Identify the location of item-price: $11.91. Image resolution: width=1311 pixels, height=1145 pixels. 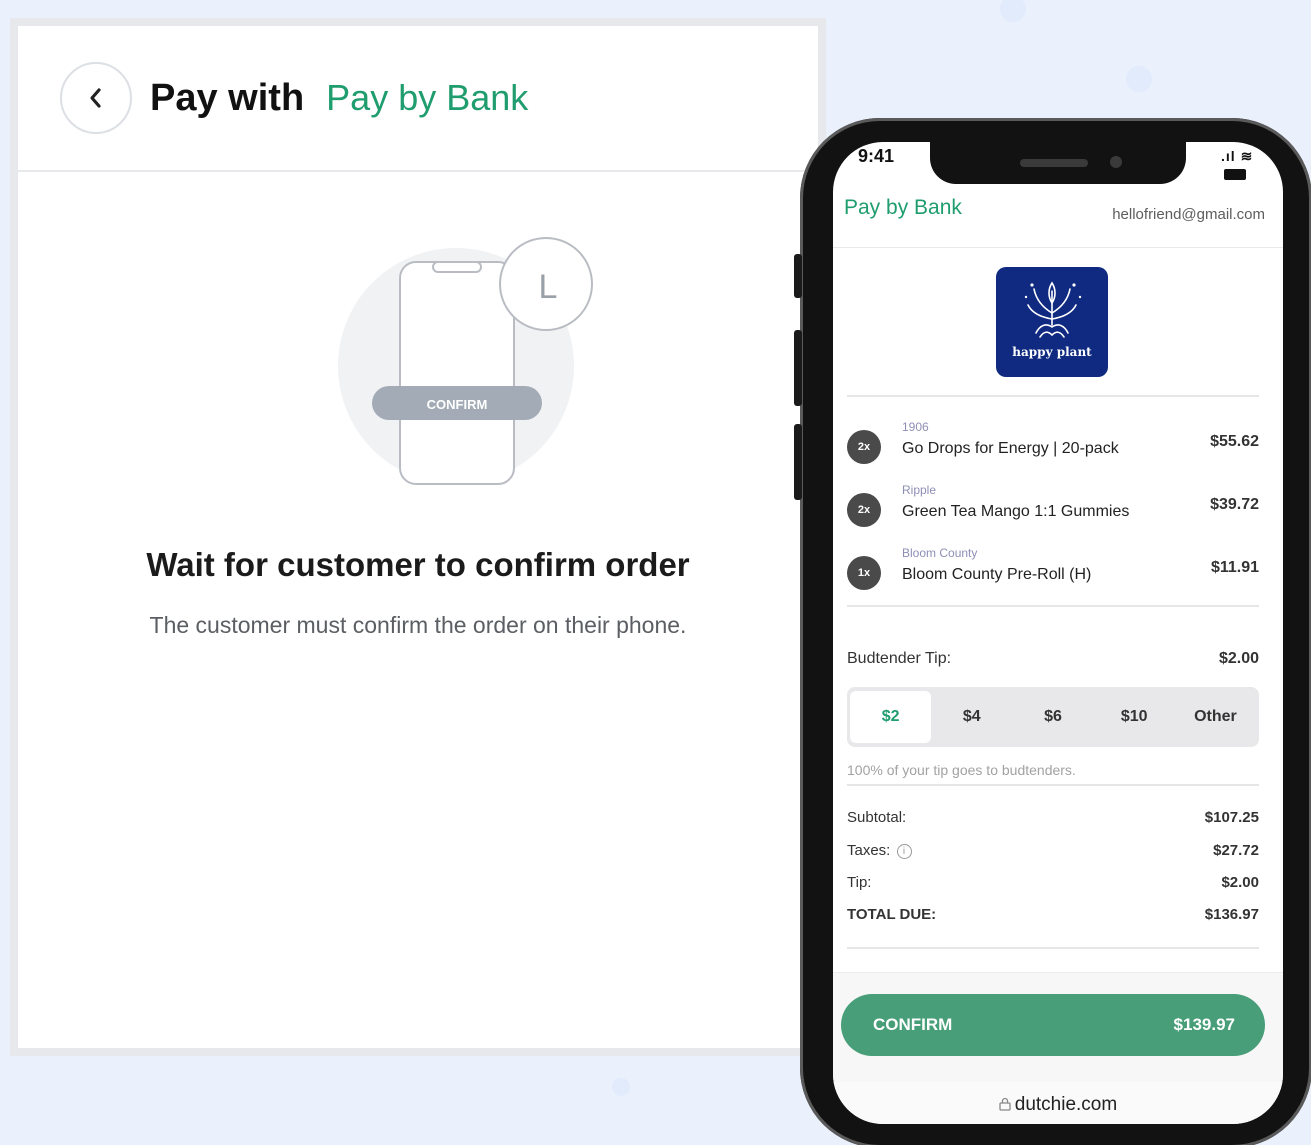
(1234, 567).